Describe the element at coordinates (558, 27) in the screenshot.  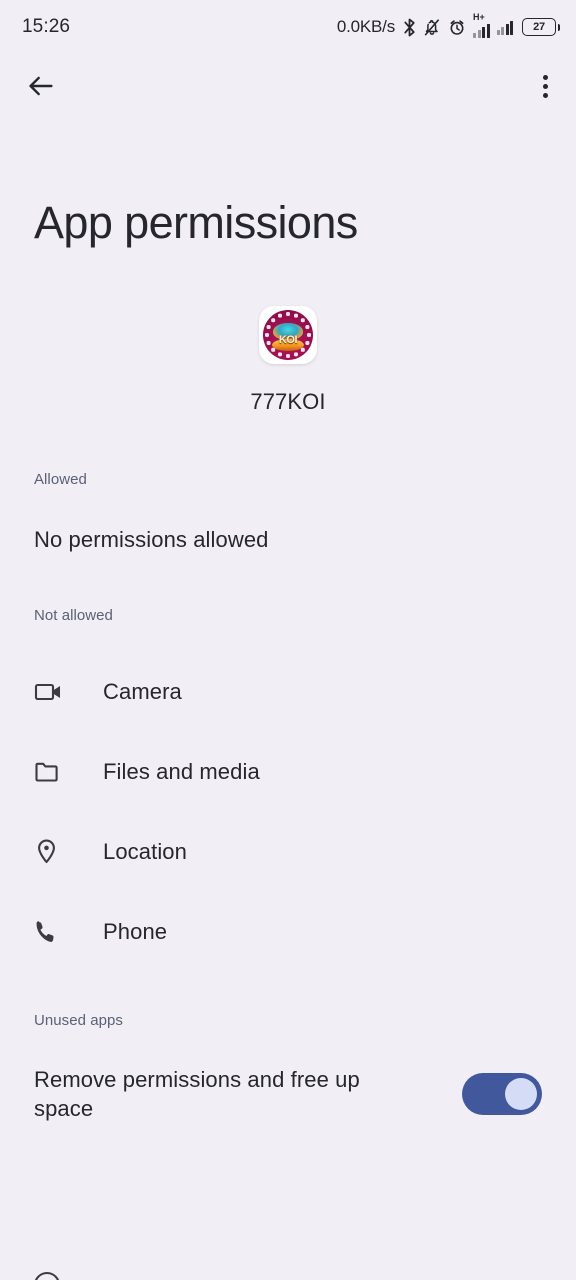
I see `battery-tip` at that location.